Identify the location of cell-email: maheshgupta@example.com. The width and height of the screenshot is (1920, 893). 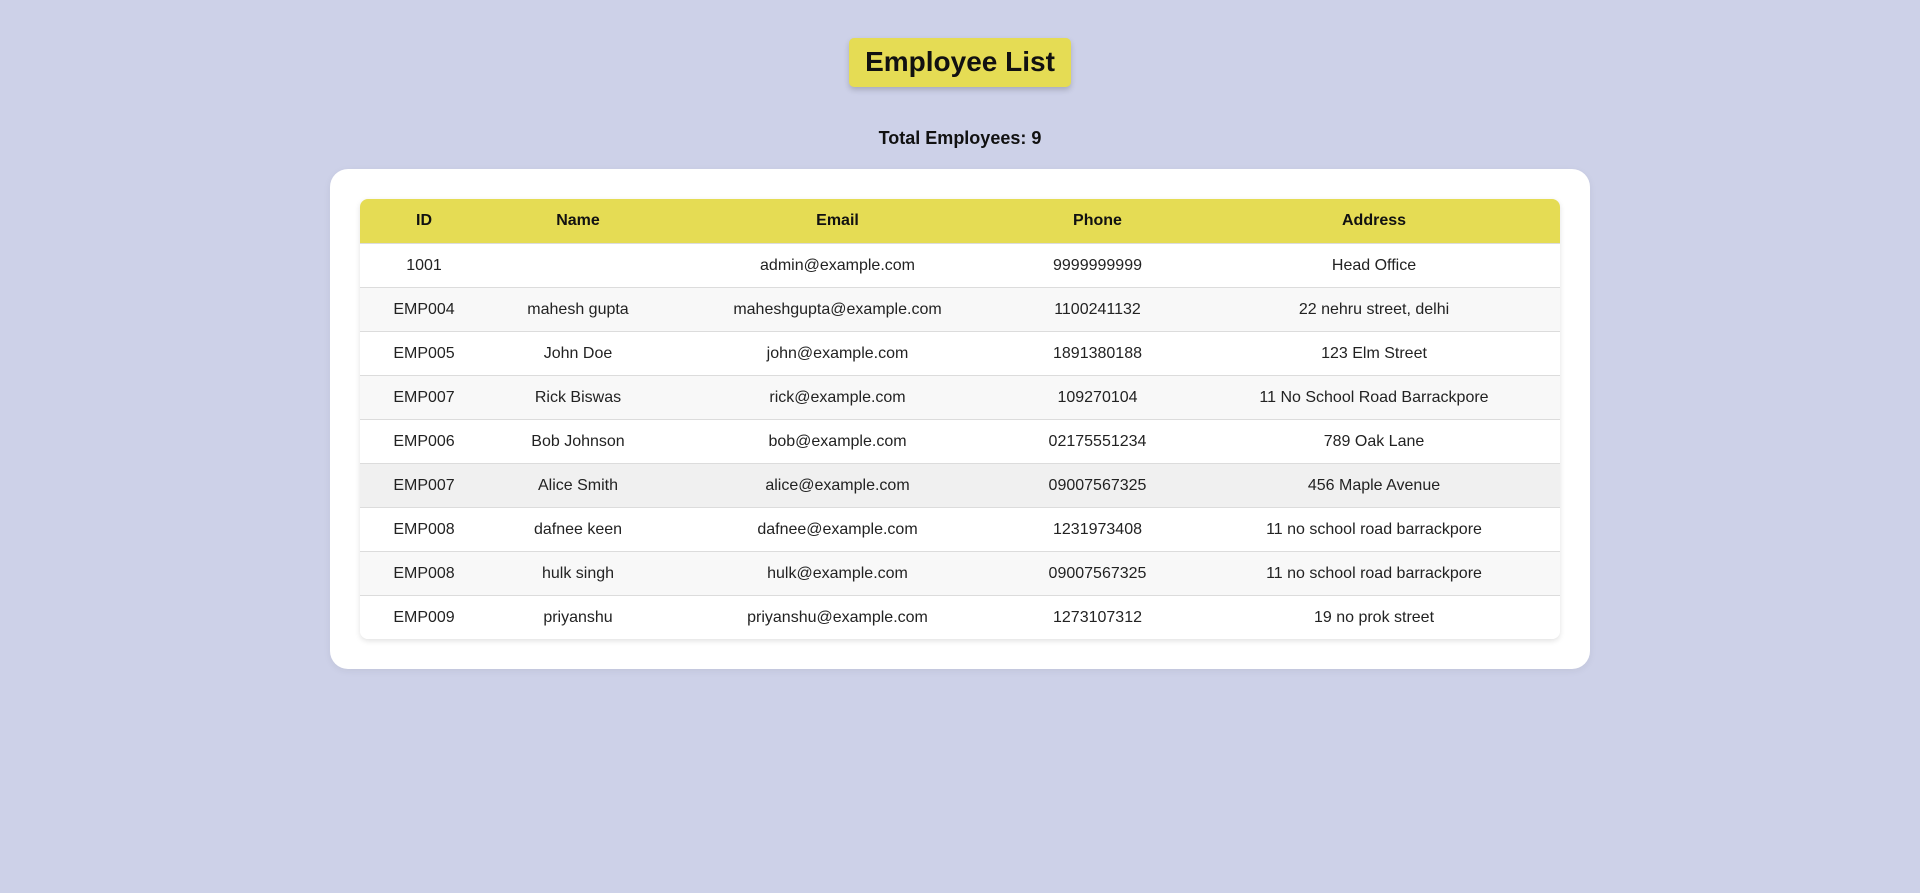
(837, 309).